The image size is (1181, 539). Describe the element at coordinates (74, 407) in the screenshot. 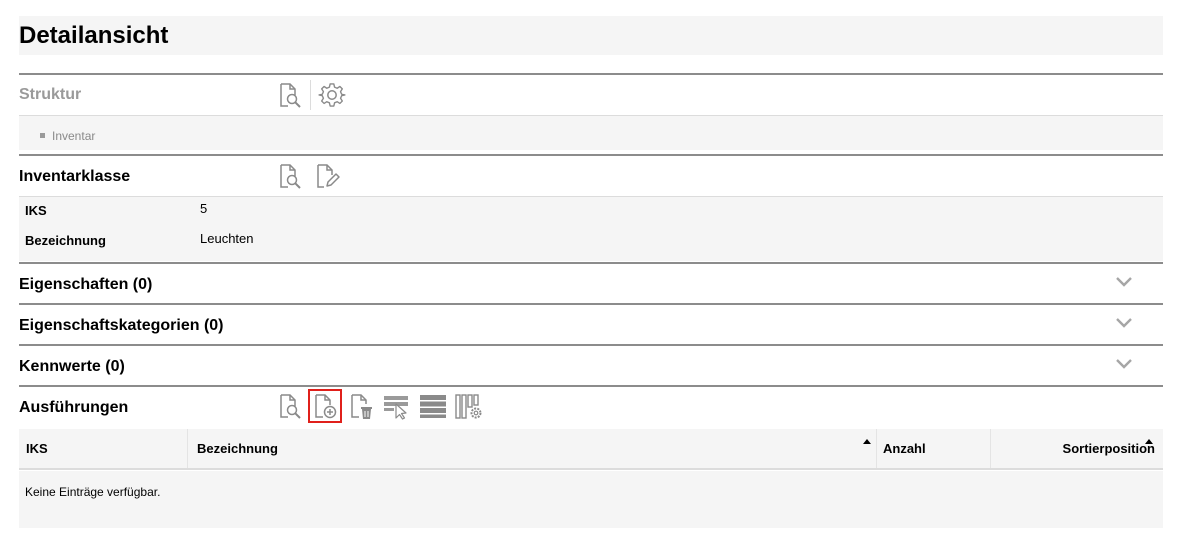

I see `section-title-ausfuehrungen: Ausführungen` at that location.